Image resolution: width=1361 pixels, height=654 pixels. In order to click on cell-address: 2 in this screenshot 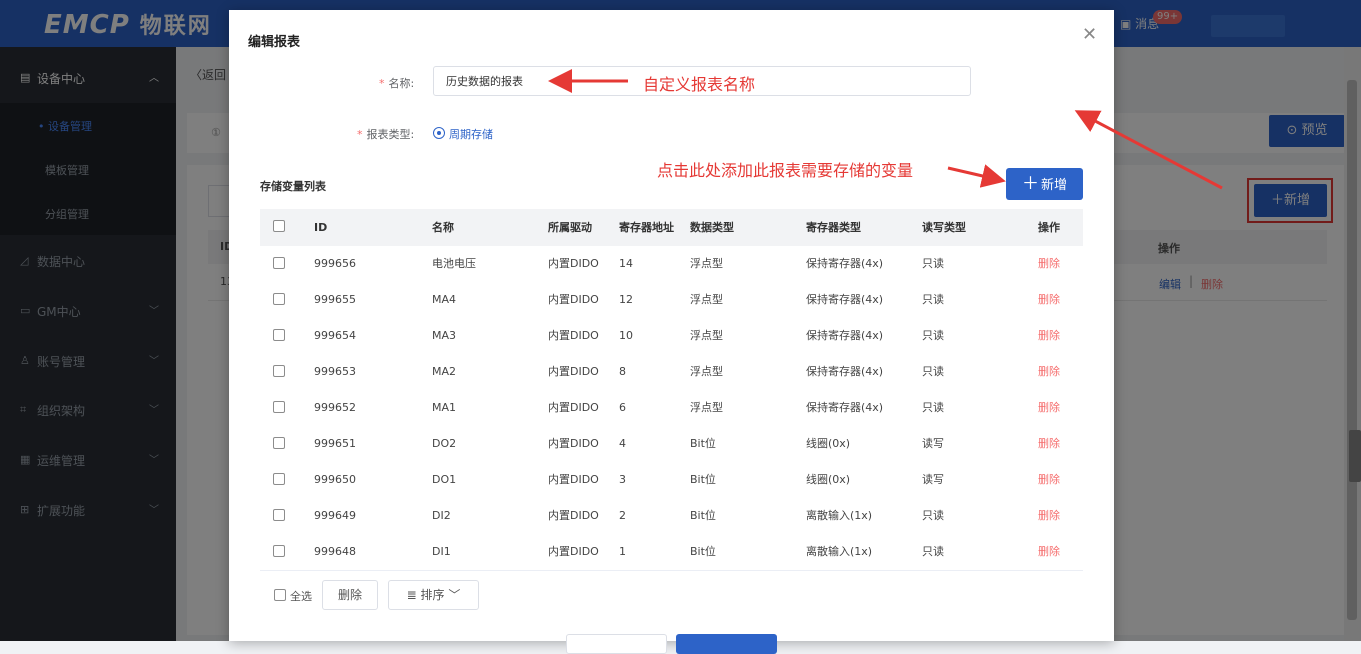, I will do `click(622, 515)`.